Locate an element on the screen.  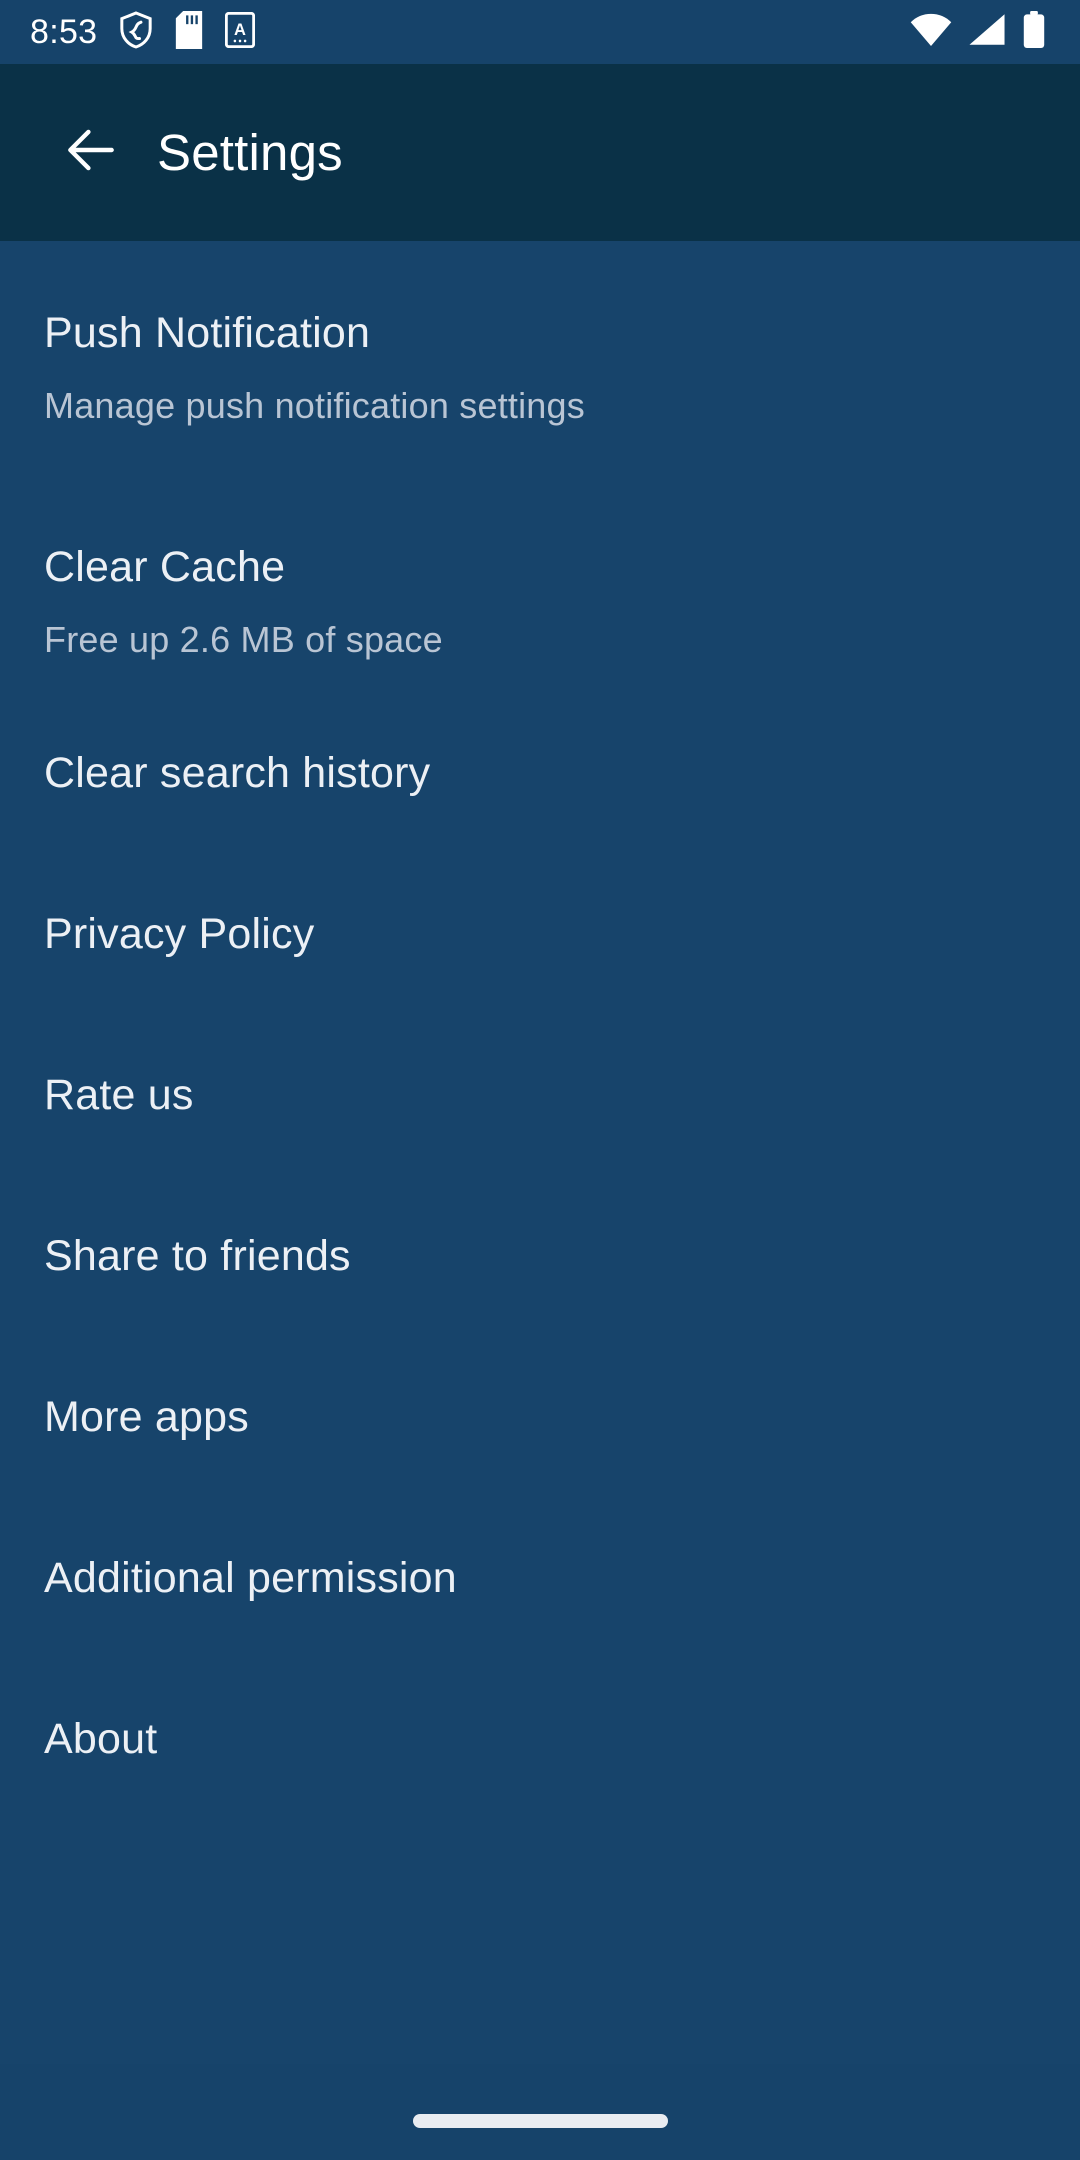
setting-subtitle: Manage push notification settings is located at coordinates (314, 405).